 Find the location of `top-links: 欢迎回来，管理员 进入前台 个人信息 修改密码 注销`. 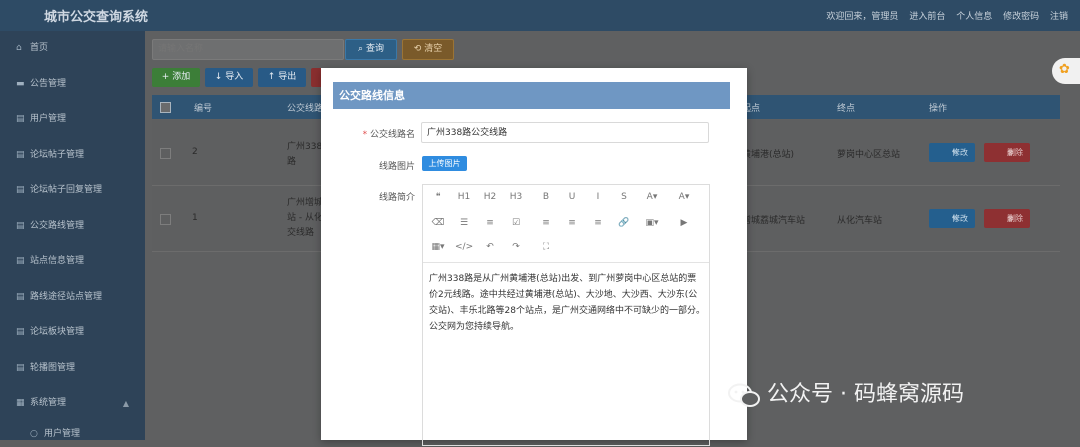

top-links: 欢迎回来，管理员 进入前台 个人信息 修改密码 注销 is located at coordinates (943, 15).